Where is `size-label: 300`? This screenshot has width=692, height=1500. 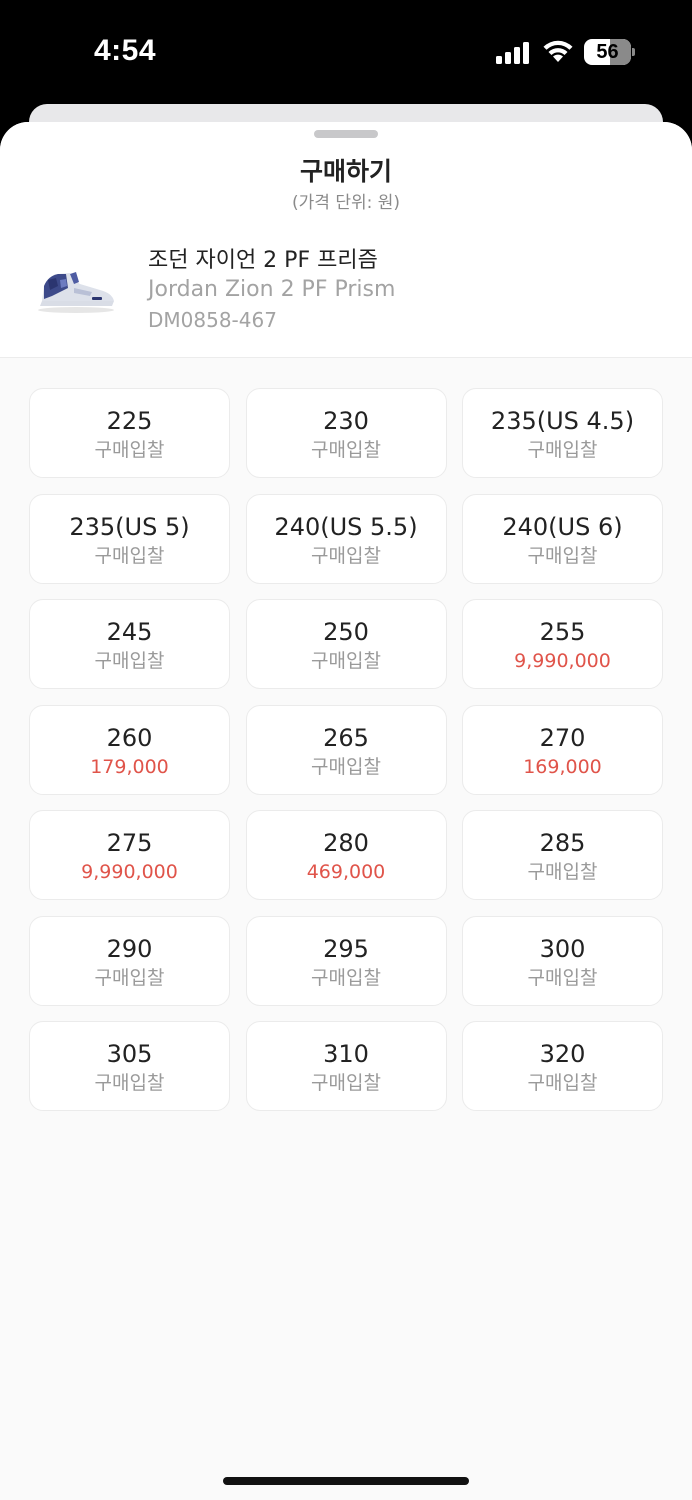 size-label: 300 is located at coordinates (562, 948).